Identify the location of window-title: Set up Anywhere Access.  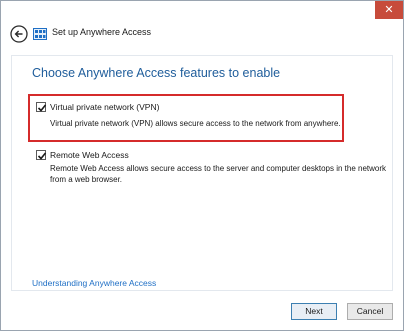
(102, 32).